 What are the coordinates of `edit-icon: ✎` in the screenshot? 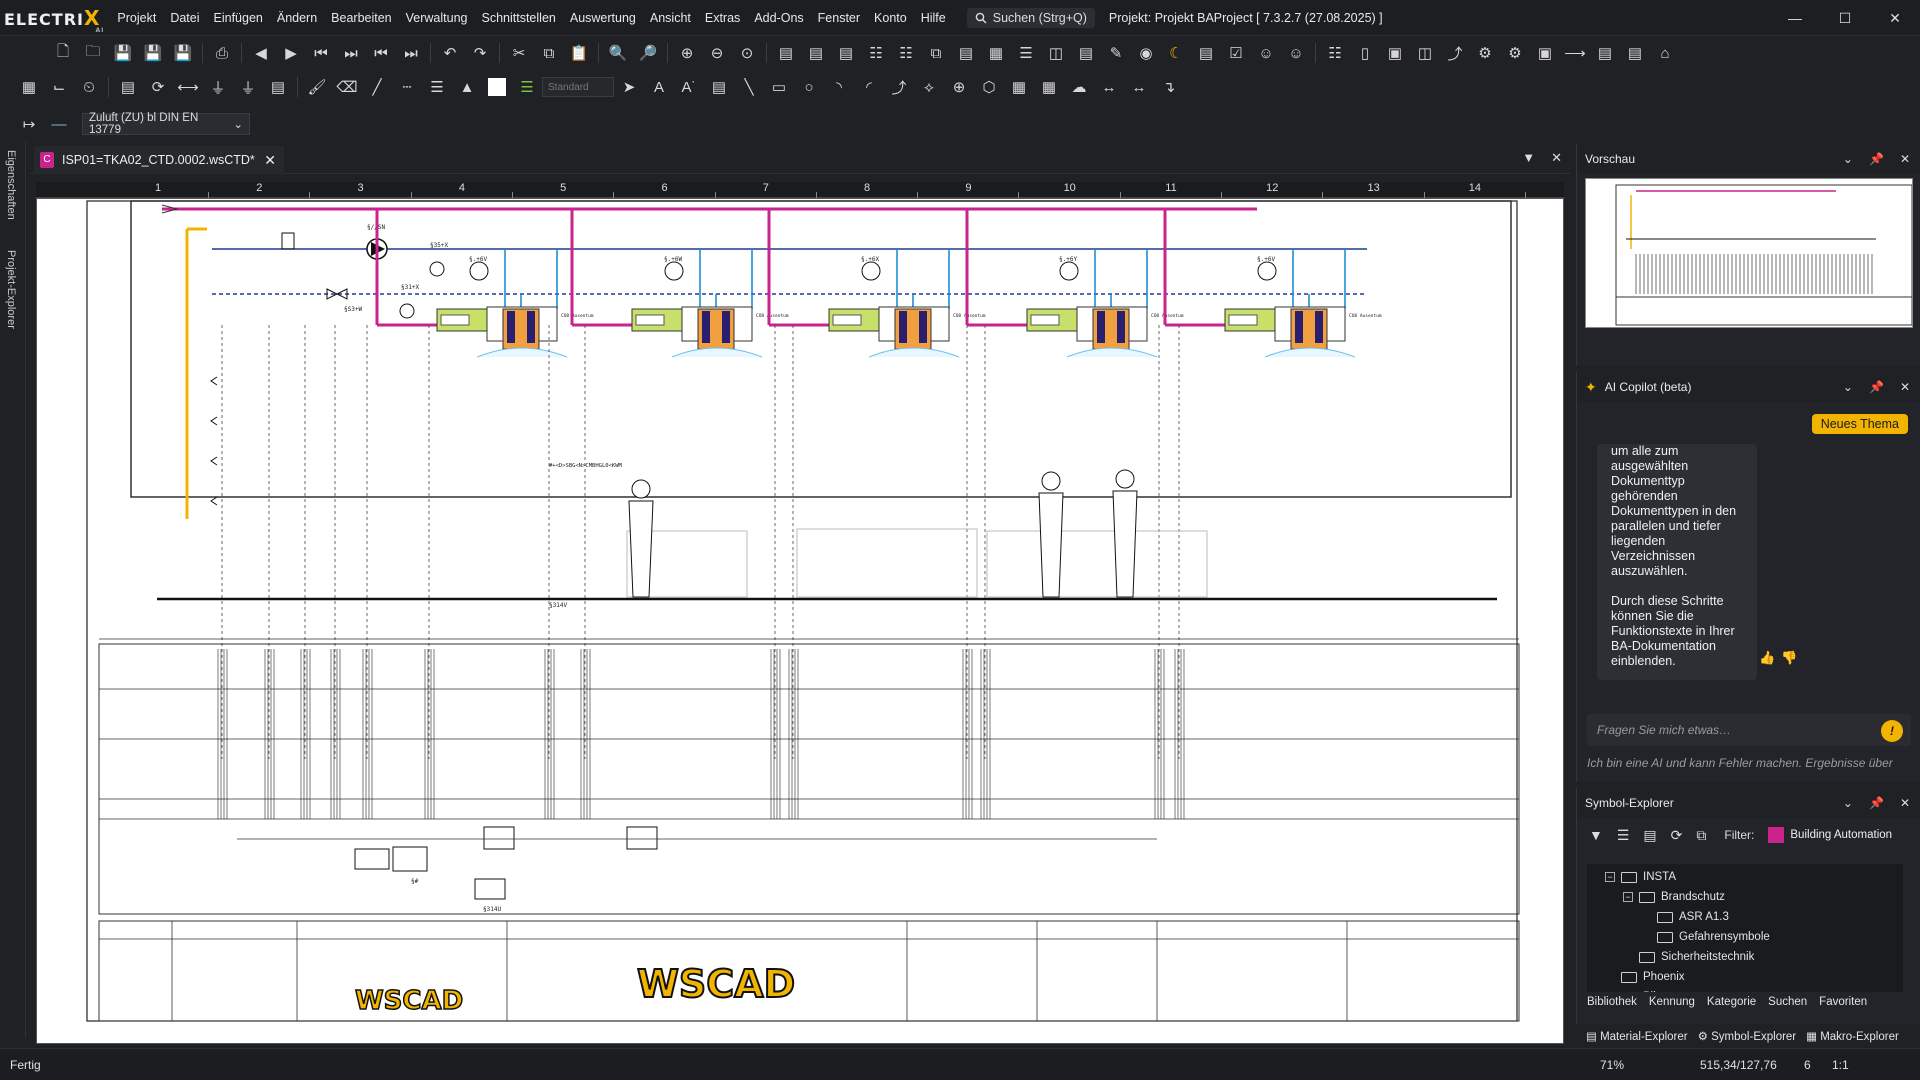 It's located at (1116, 53).